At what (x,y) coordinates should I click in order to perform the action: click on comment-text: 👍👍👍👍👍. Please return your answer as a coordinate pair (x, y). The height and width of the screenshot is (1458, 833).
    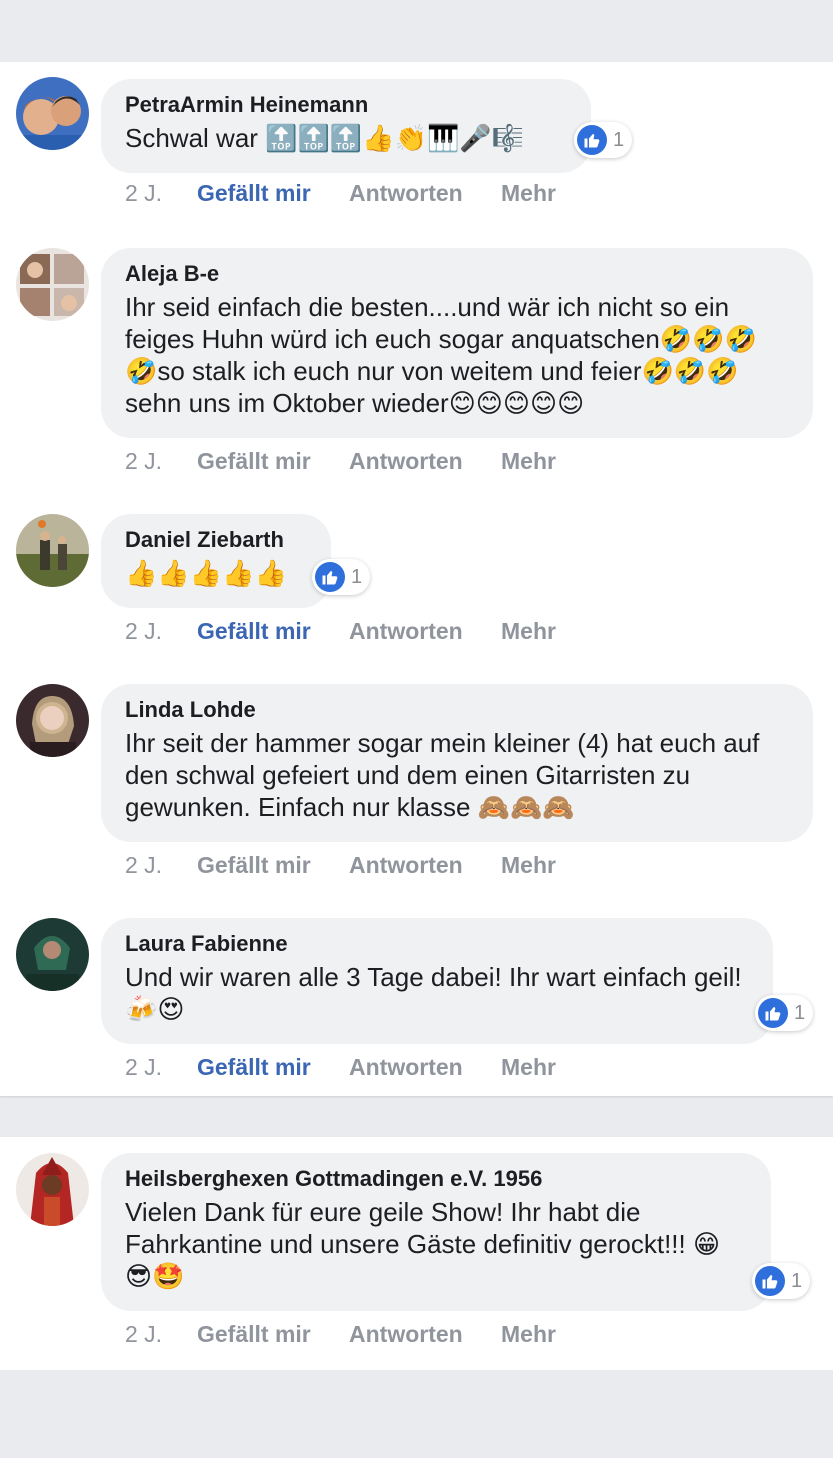
    Looking at the image, I should click on (206, 573).